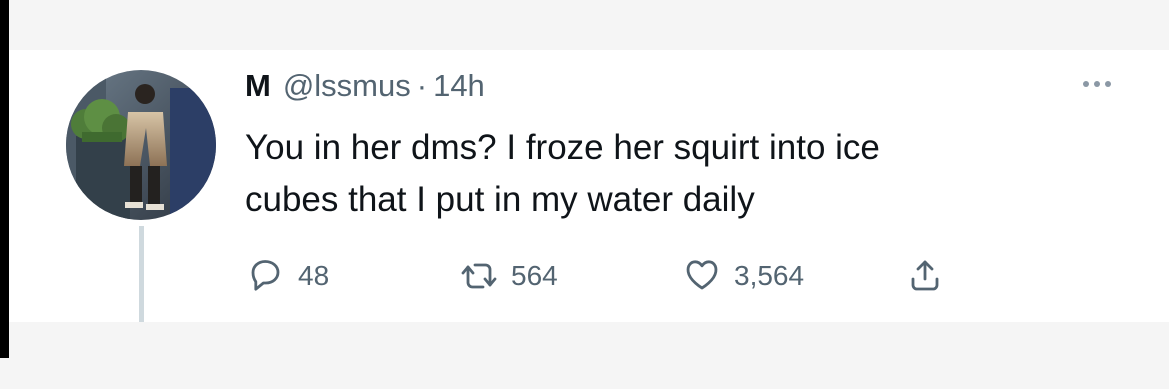  What do you see at coordinates (141, 274) in the screenshot?
I see `thread-line` at bounding box center [141, 274].